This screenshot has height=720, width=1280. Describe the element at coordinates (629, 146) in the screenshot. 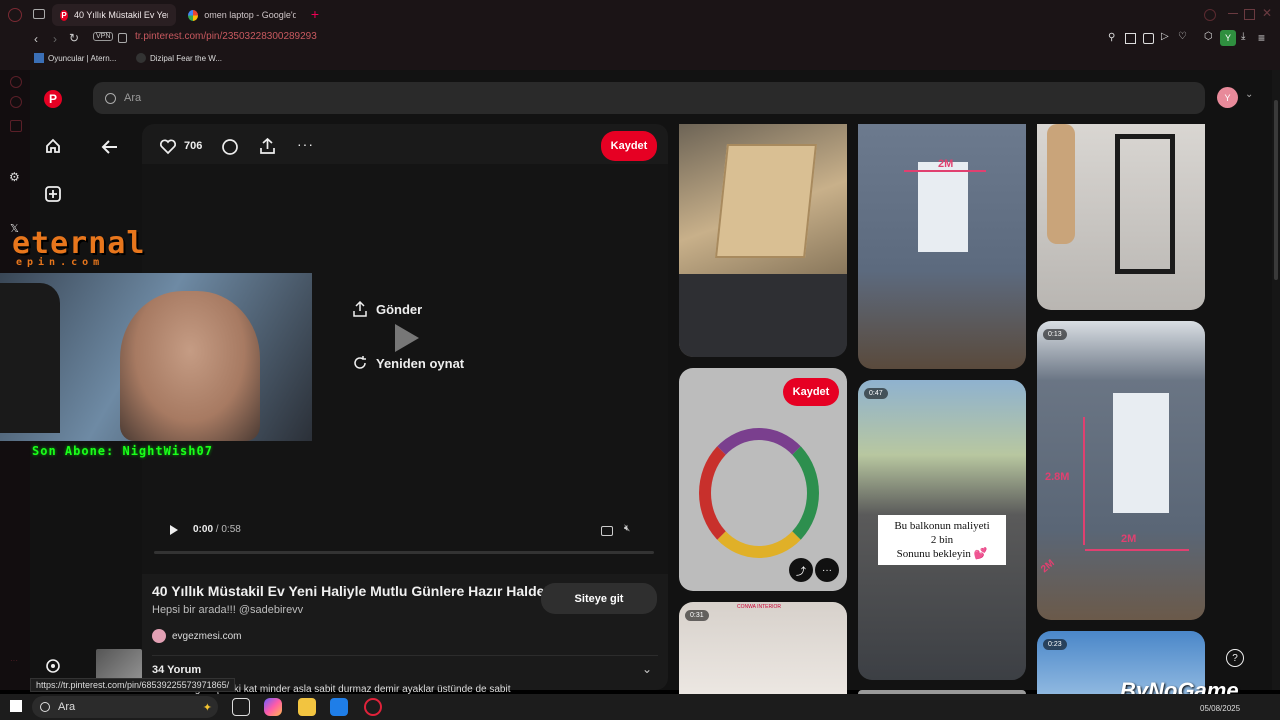

I see `save-button: Kaydet` at that location.